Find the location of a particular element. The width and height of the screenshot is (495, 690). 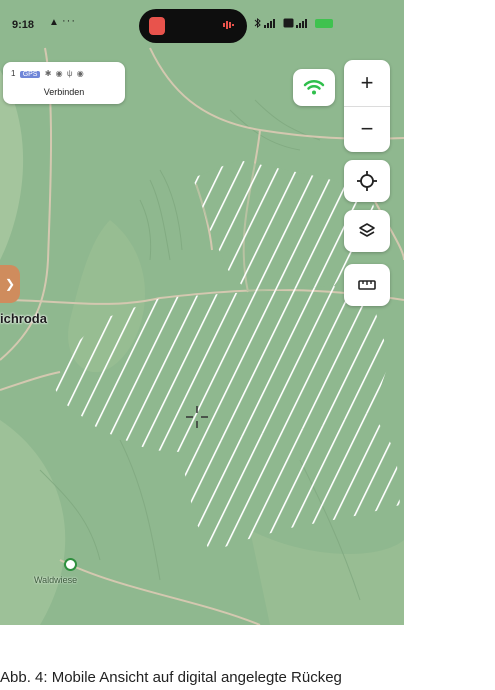

locate-button is located at coordinates (367, 181).